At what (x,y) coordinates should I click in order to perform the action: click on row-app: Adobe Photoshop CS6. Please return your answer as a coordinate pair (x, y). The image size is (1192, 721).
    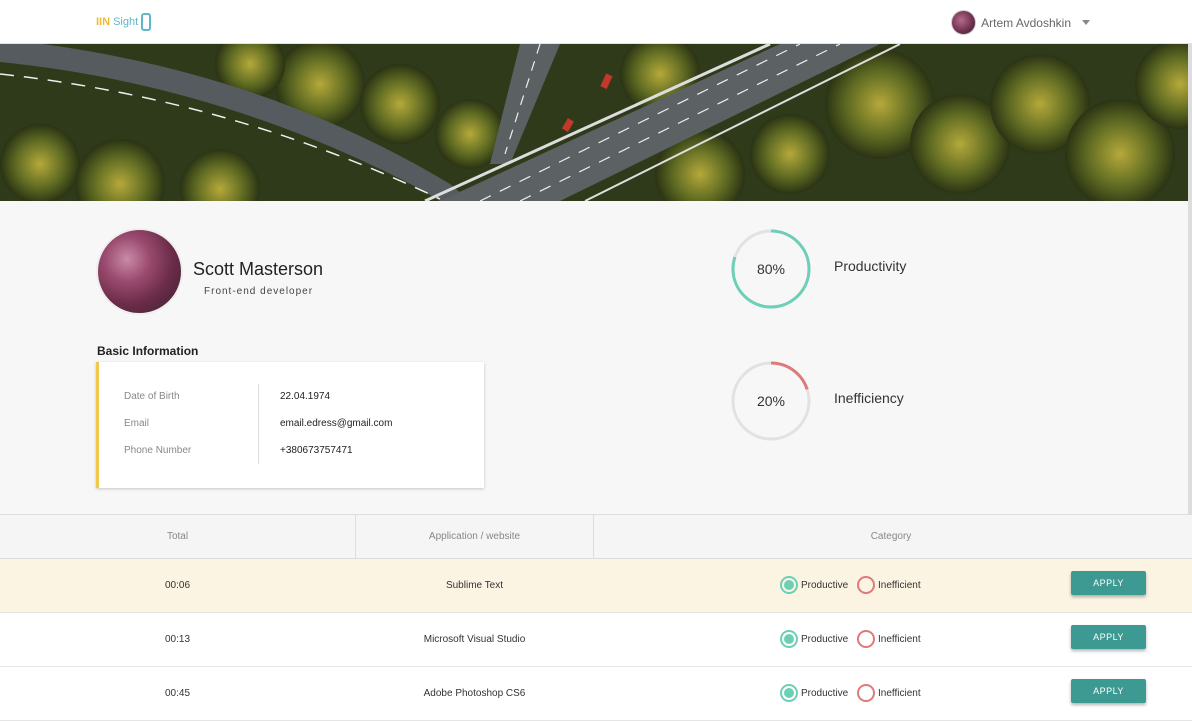
    Looking at the image, I should click on (474, 693).